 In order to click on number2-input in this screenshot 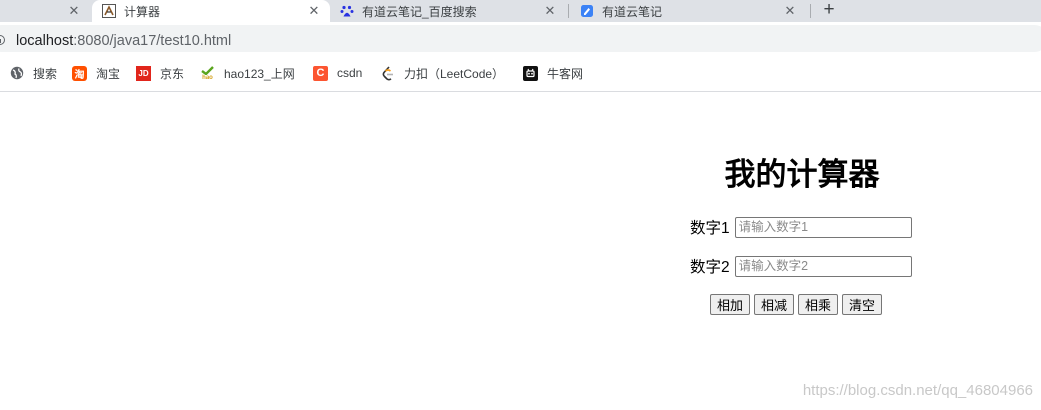, I will do `click(823, 266)`.